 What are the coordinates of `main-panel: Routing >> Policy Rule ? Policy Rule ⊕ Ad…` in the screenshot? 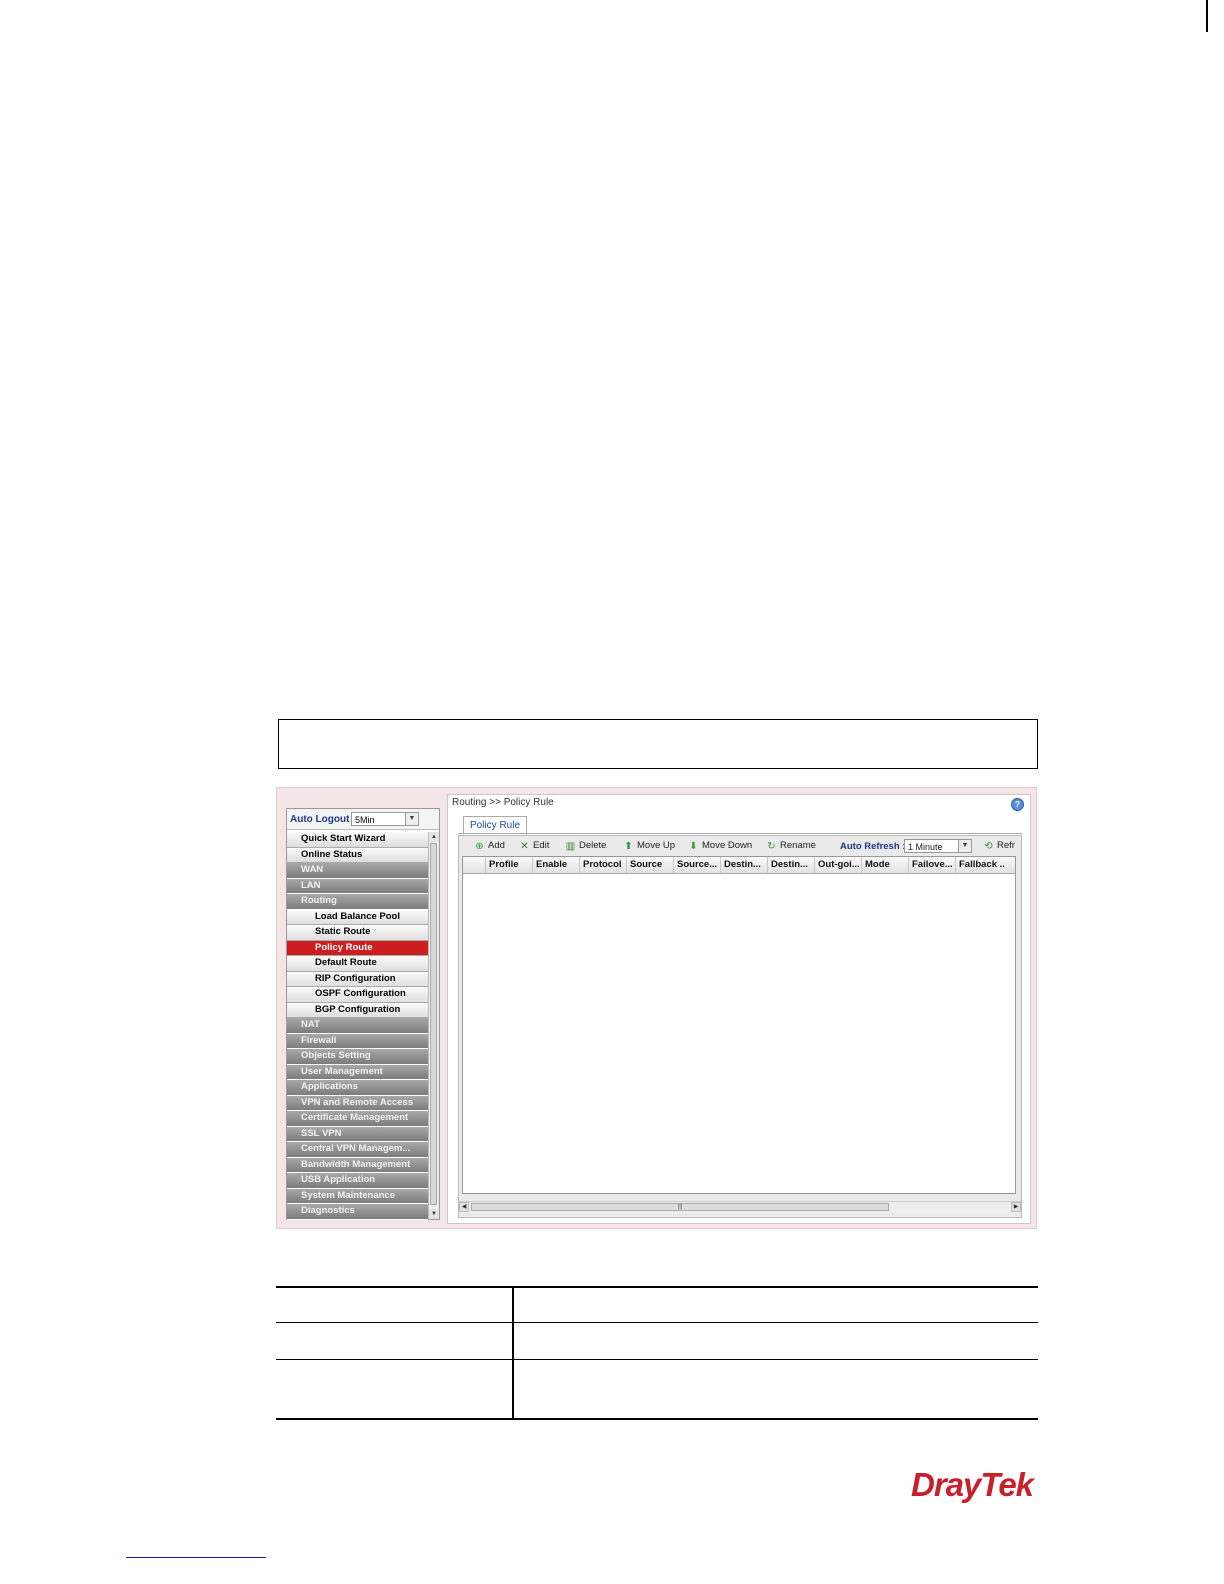 It's located at (739, 1009).